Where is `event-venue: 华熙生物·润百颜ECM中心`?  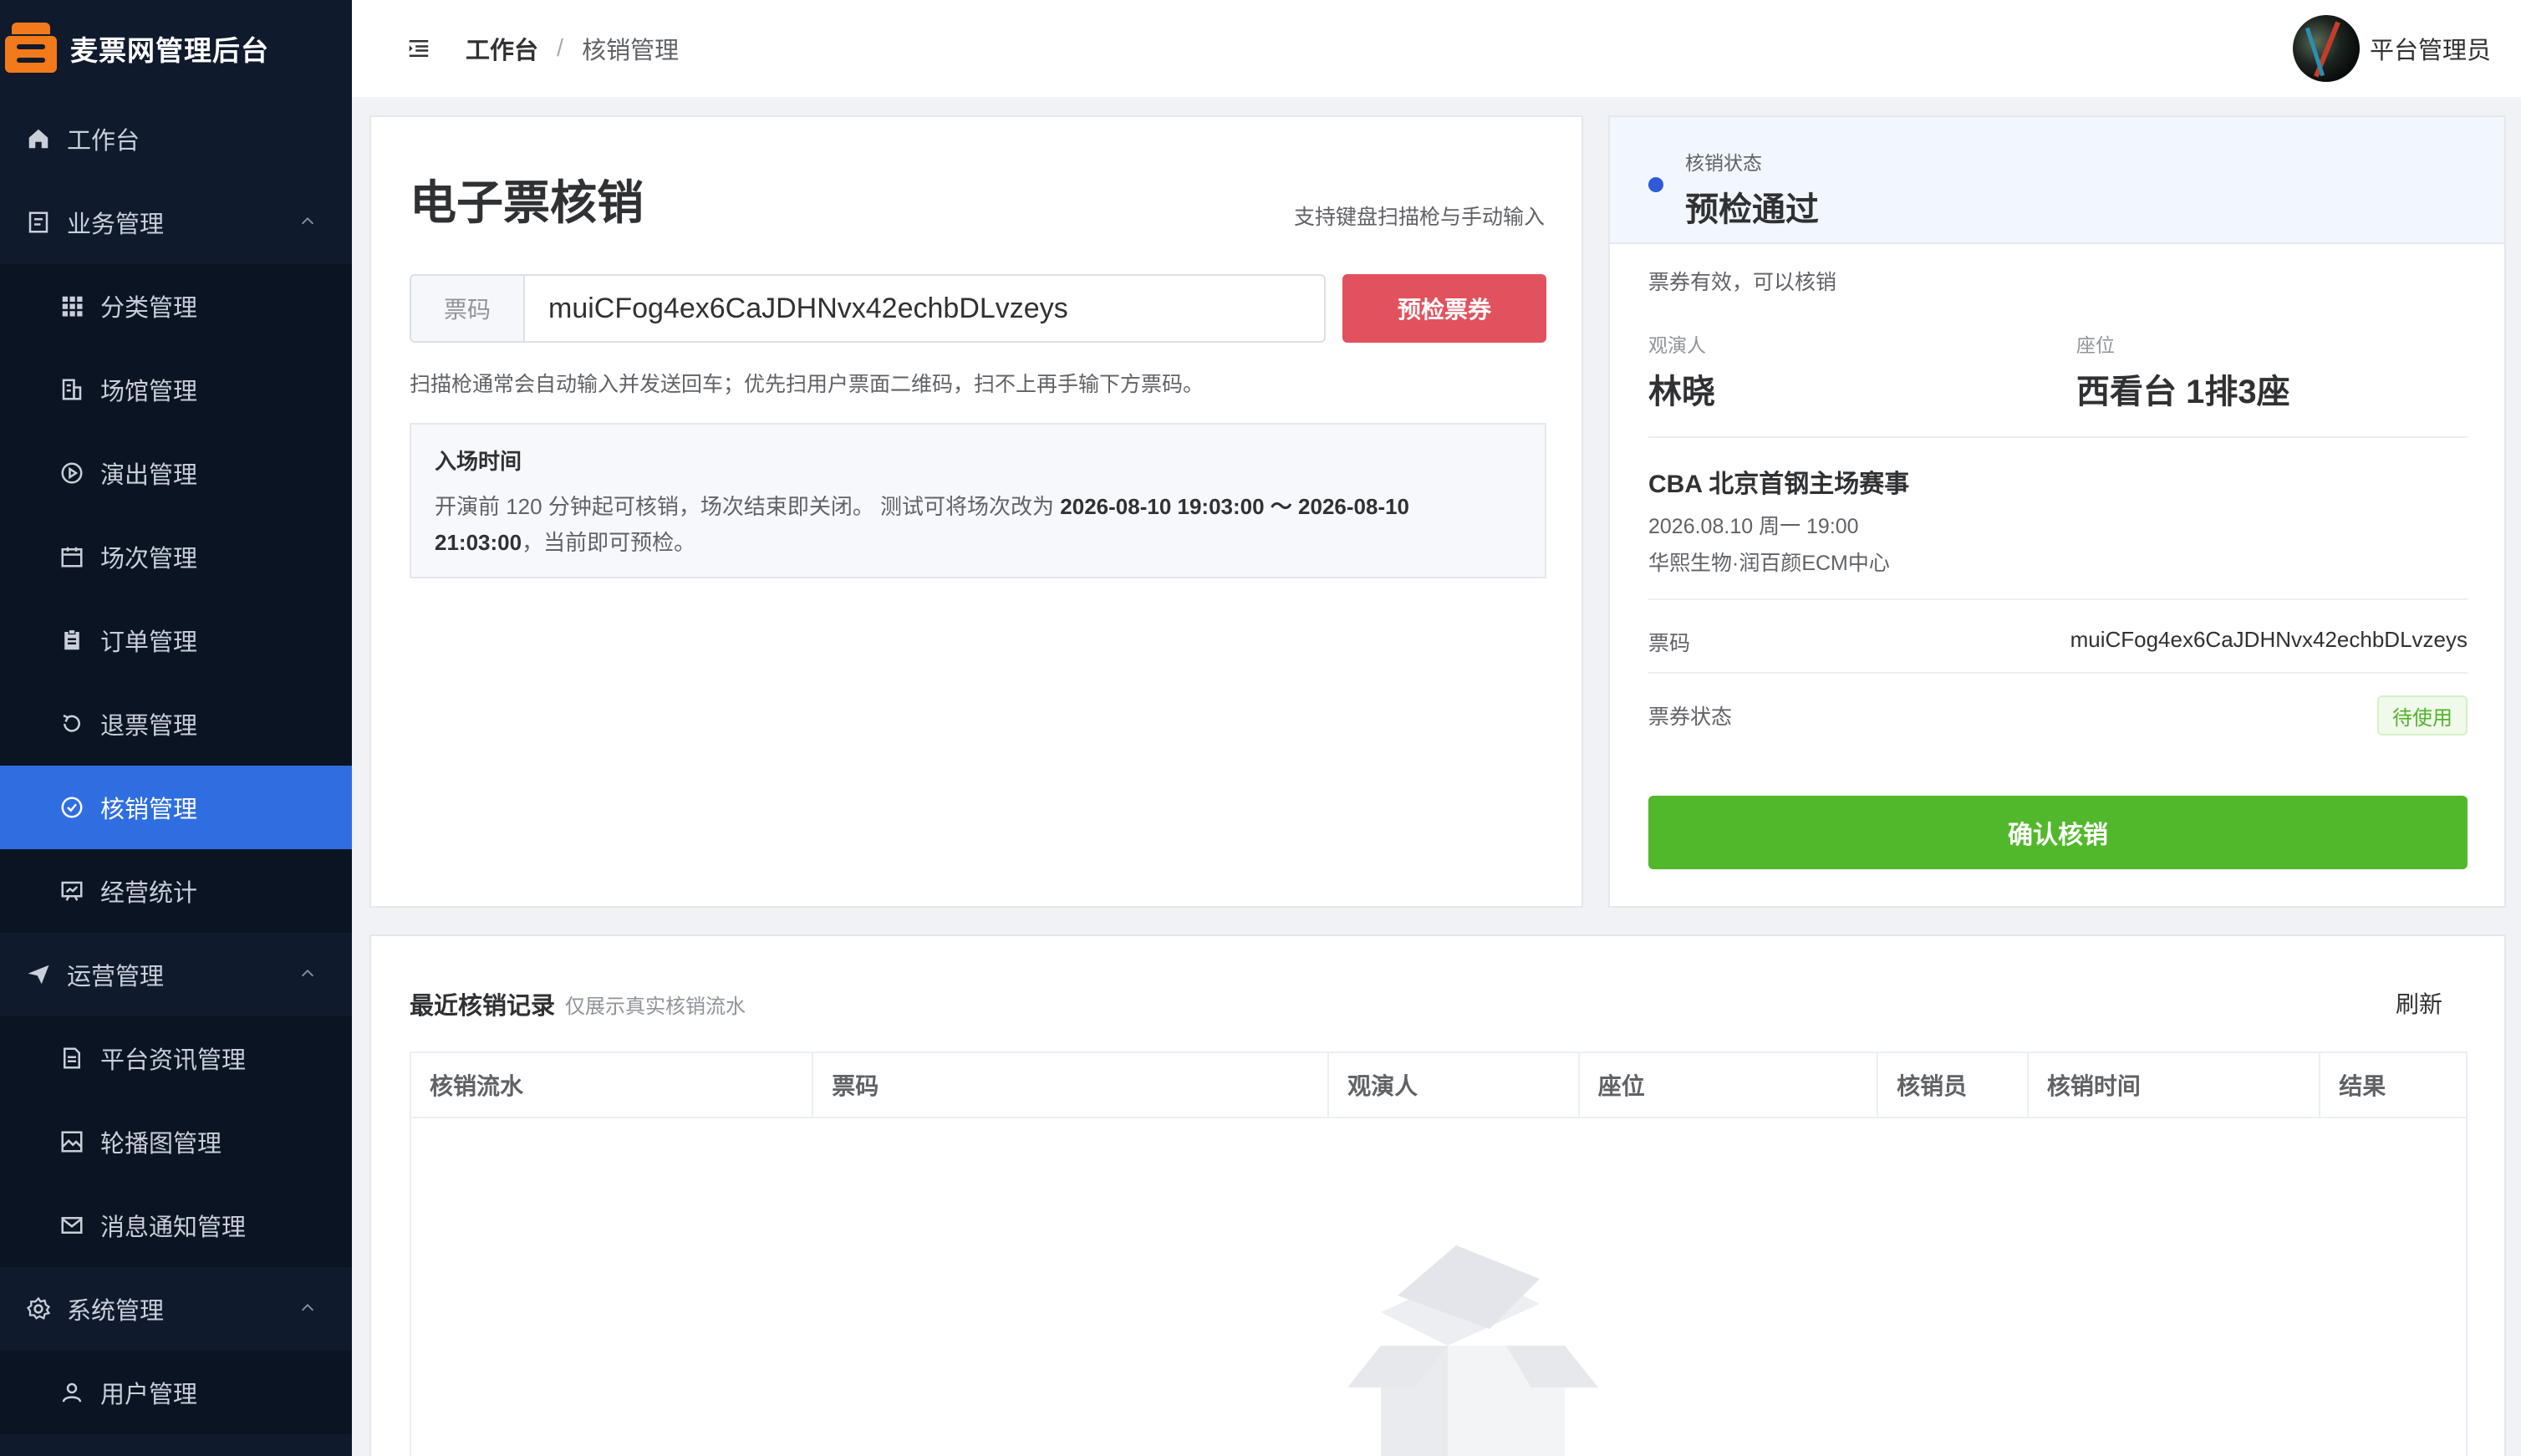
event-venue: 华熙生物·润百颜ECM中心 is located at coordinates (1769, 563).